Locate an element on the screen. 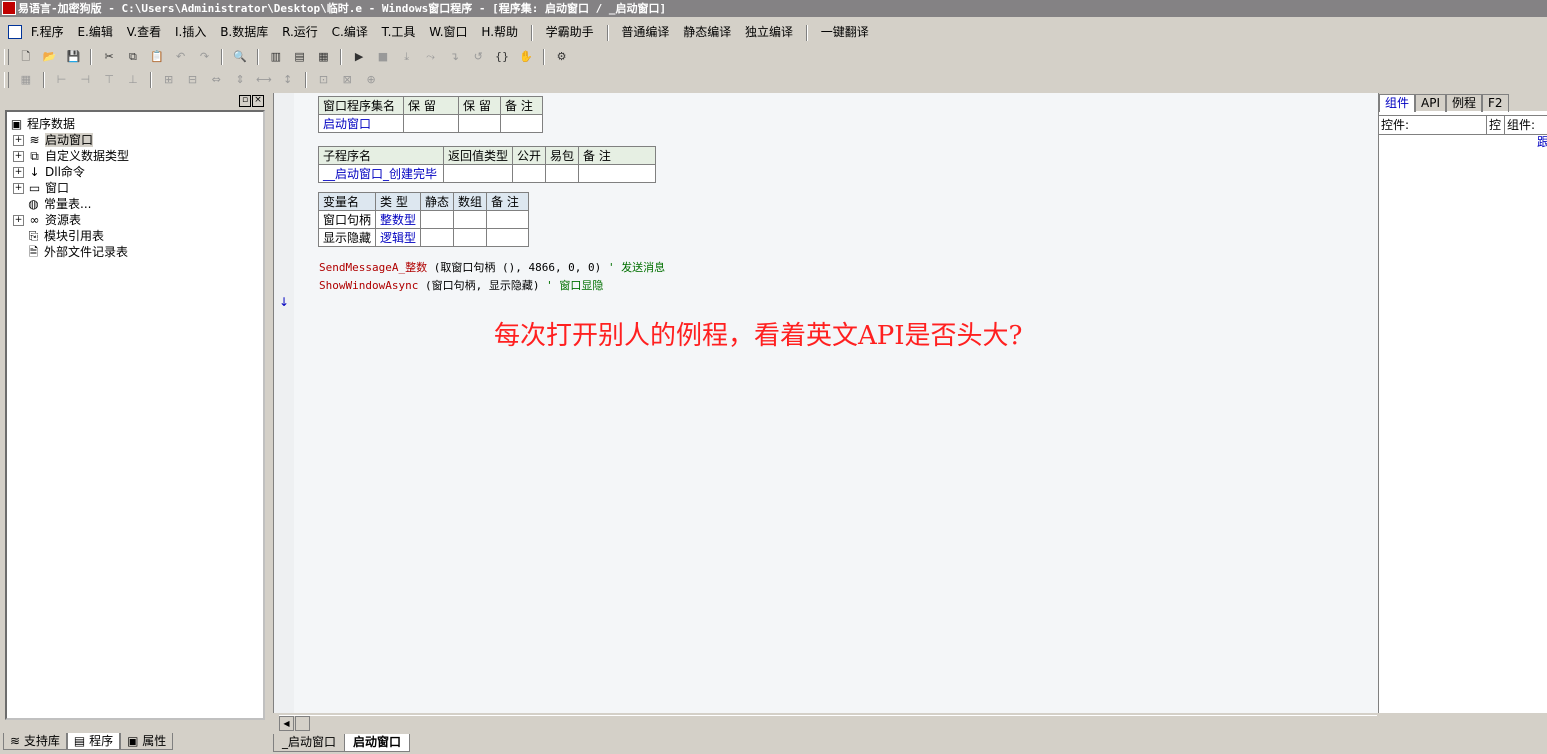 The width and height of the screenshot is (1547, 754). align-left-icon: ⊢ is located at coordinates (61, 80).